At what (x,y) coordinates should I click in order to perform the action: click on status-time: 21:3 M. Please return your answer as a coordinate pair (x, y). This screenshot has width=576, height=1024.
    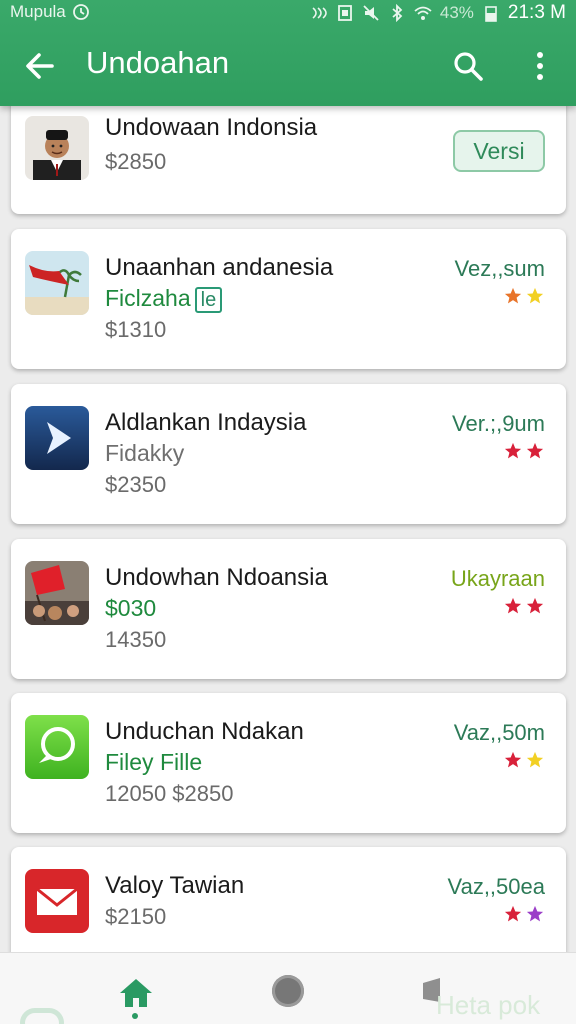
    Looking at the image, I should click on (536, 12).